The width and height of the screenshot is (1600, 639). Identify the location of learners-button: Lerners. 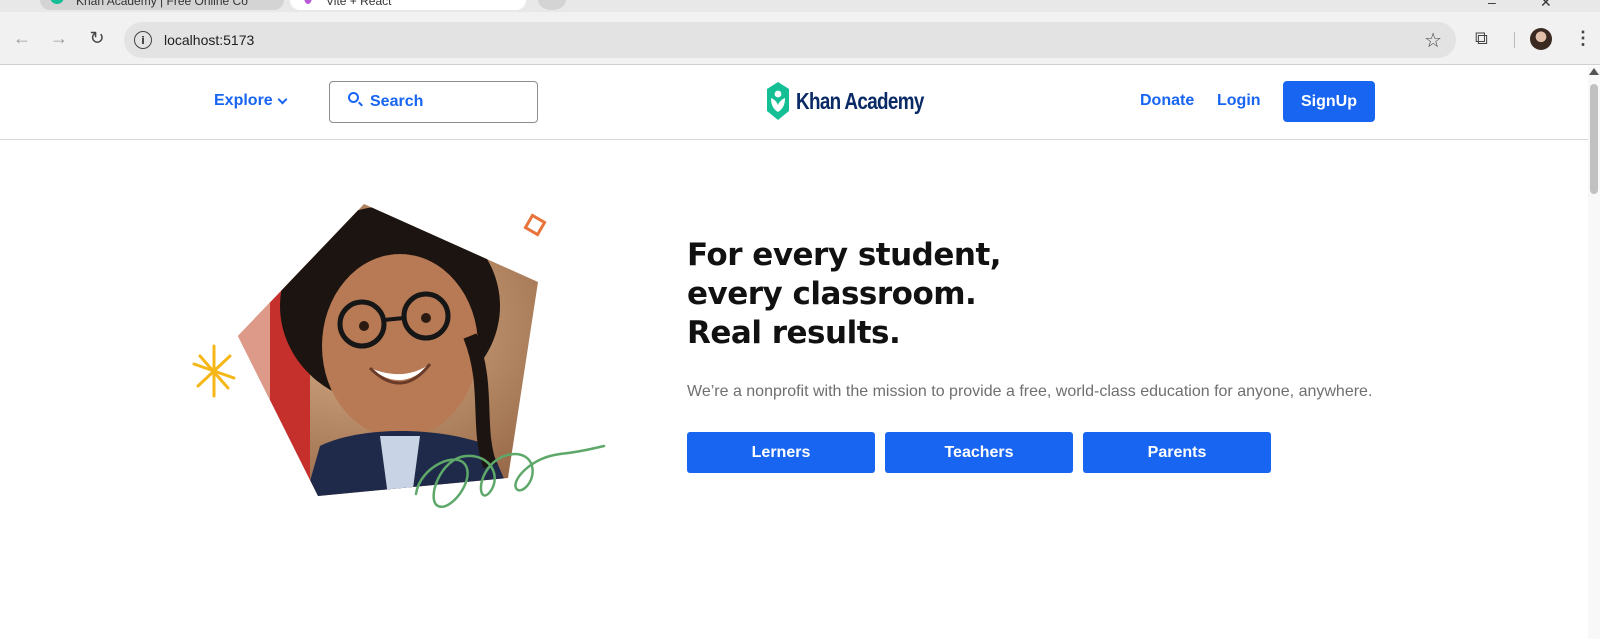
(781, 452).